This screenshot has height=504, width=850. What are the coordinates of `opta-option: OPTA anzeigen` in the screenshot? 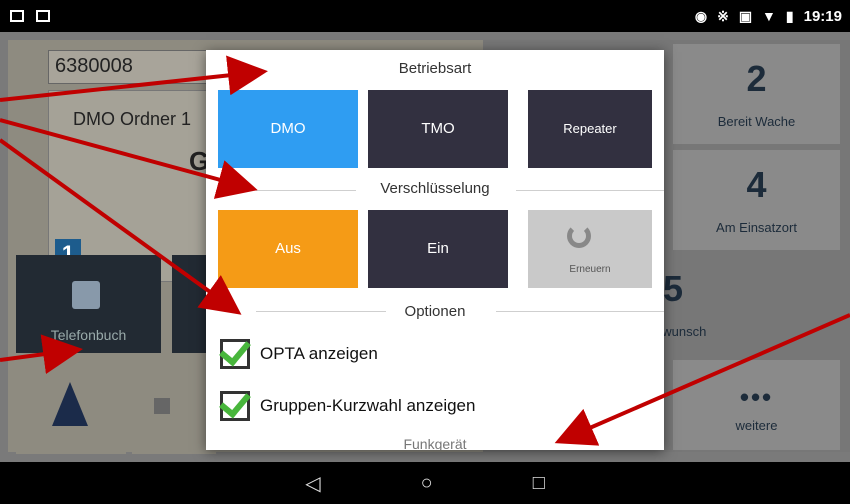 It's located at (298, 352).